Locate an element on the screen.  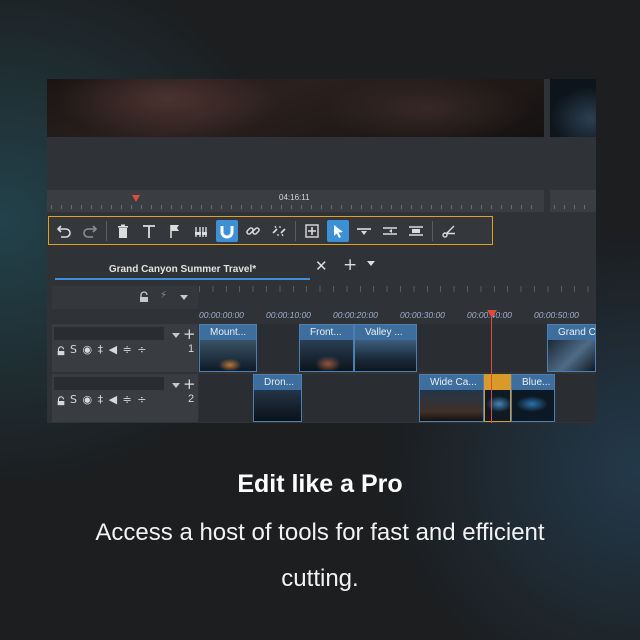
text-icon is located at coordinates (149, 231).